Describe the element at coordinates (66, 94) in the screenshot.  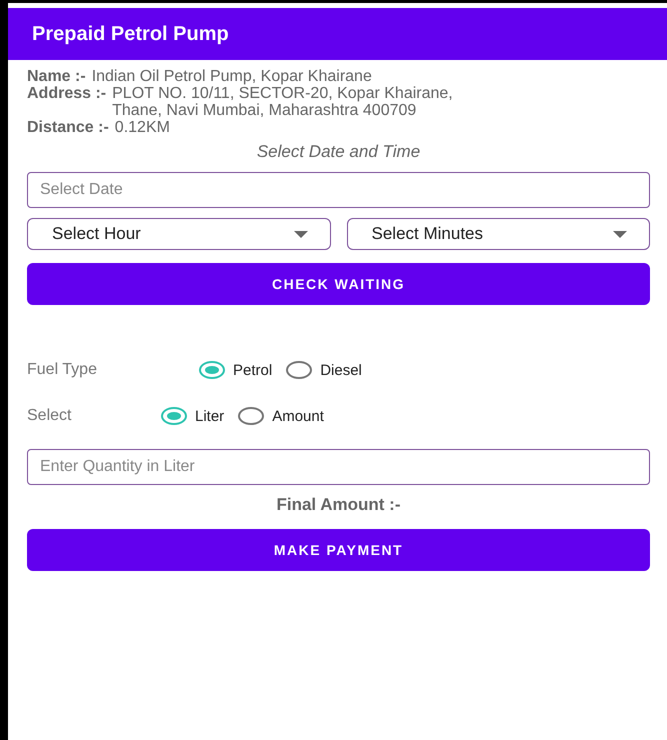
I see `detail-label: Address :-` at that location.